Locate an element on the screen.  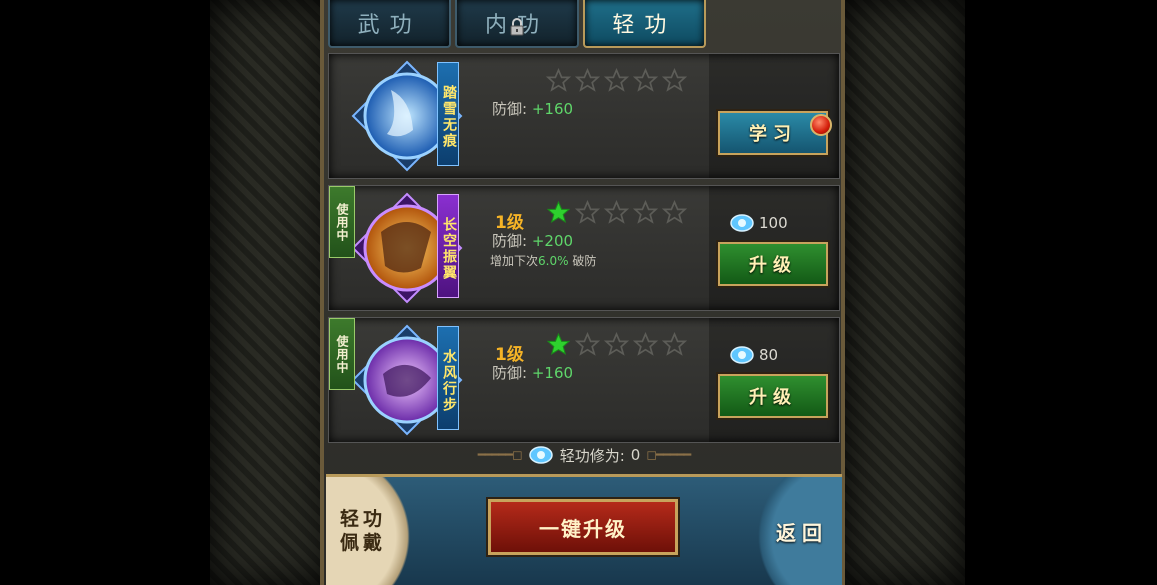
left-flourish: ━━━━━◻ is located at coordinates (500, 455).